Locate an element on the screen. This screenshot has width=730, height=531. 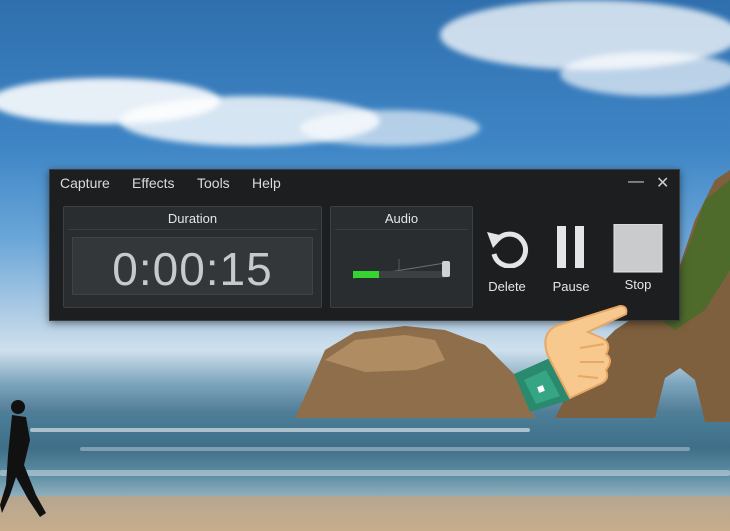
close-button: ✕ is located at coordinates (662, 183).